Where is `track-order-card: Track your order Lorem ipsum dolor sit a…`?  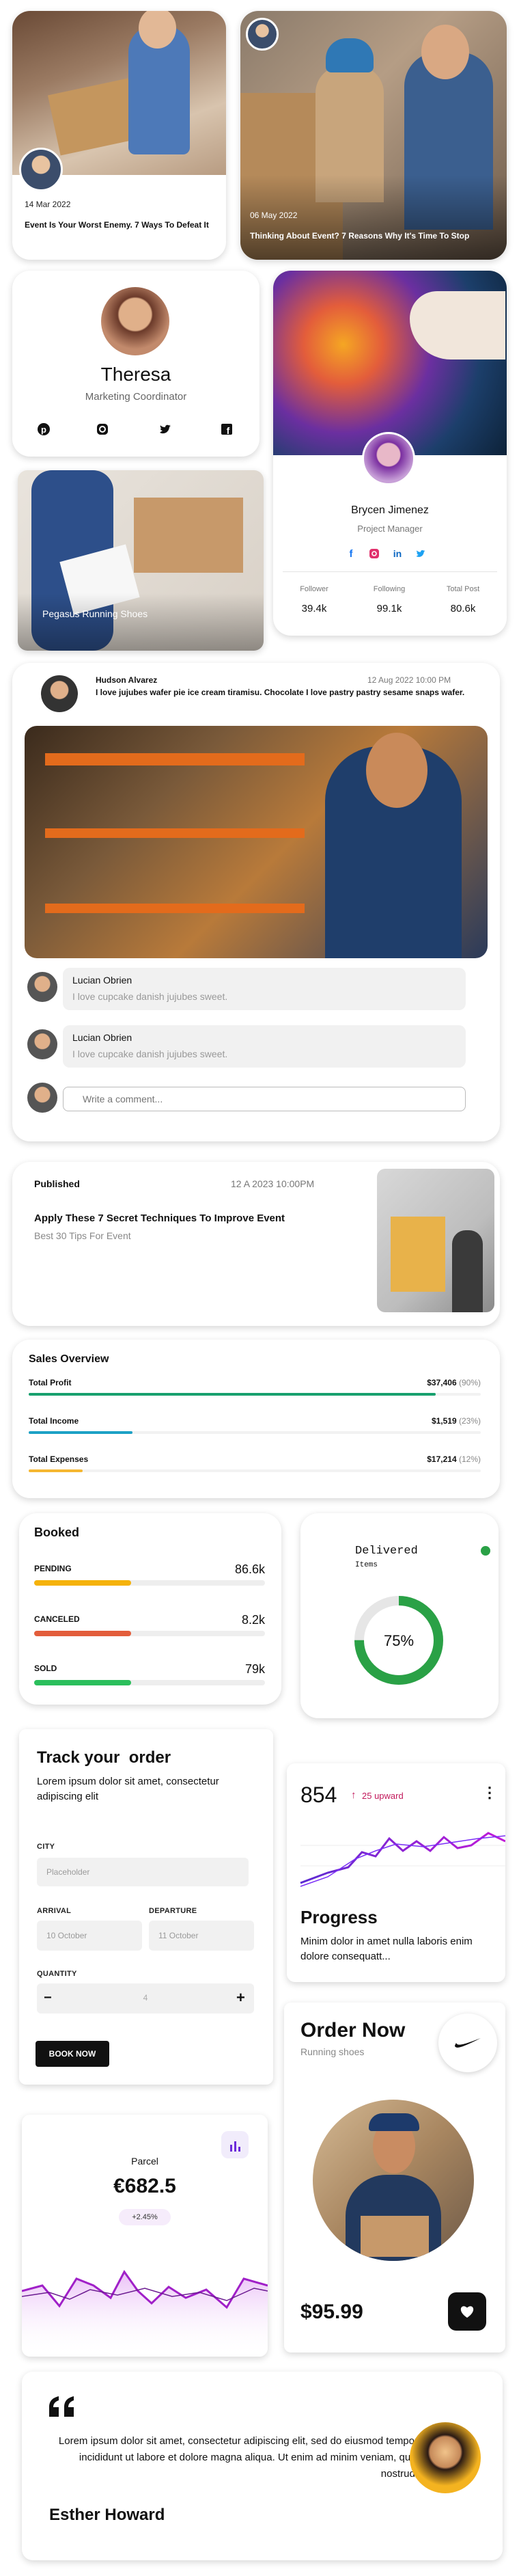
track-order-card: Track your order Lorem ipsum dolor sit a… is located at coordinates (146, 1907).